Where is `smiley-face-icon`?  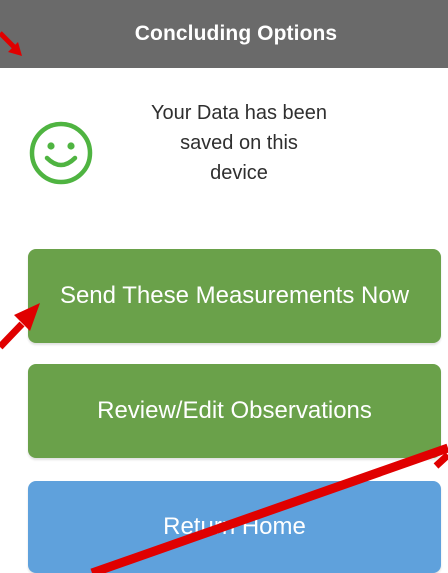 smiley-face-icon is located at coordinates (61, 153).